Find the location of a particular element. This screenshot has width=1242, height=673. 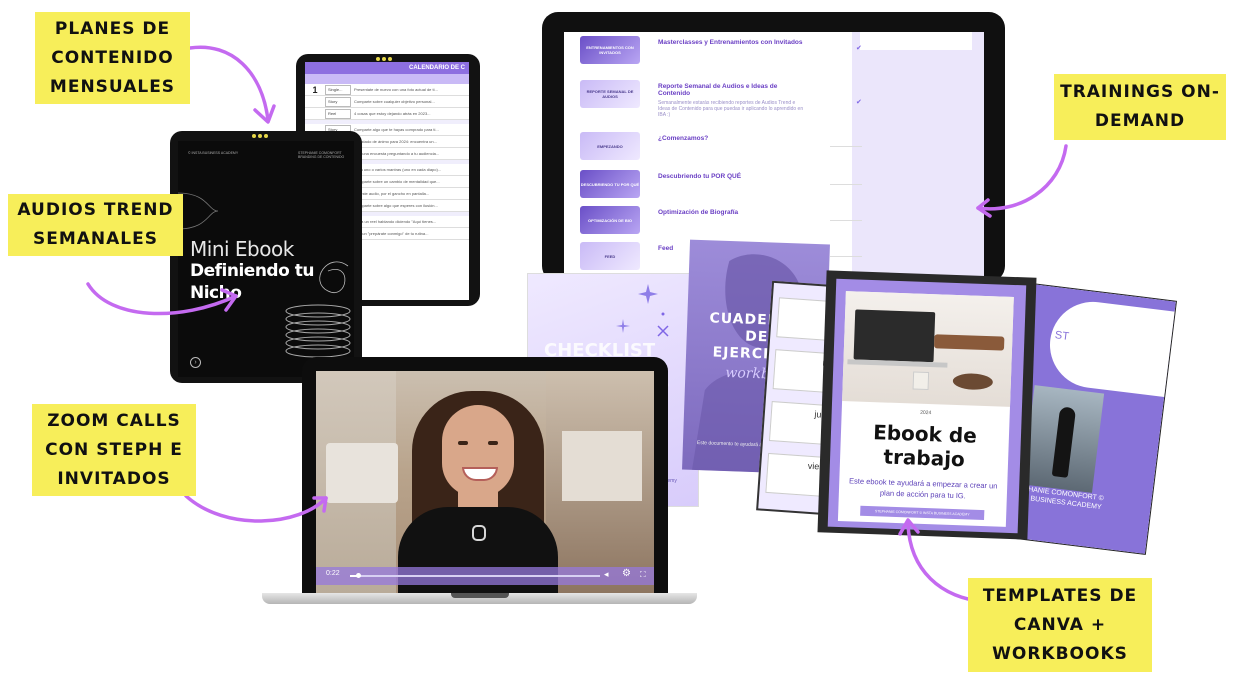

callout-templates-l1: TEMPLATES DE is located at coordinates (1060, 595).